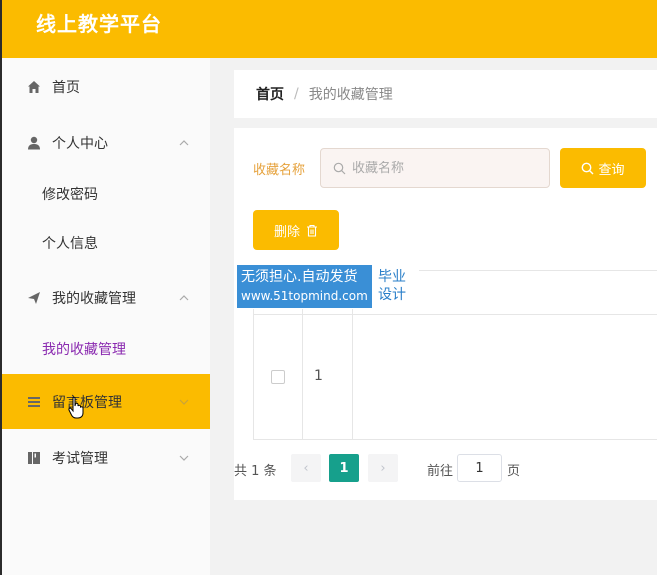 This screenshot has height=575, width=657. Describe the element at coordinates (304, 286) in the screenshot. I see `watermark-left: 无须担心.自动发货 www.51topmind.com` at that location.